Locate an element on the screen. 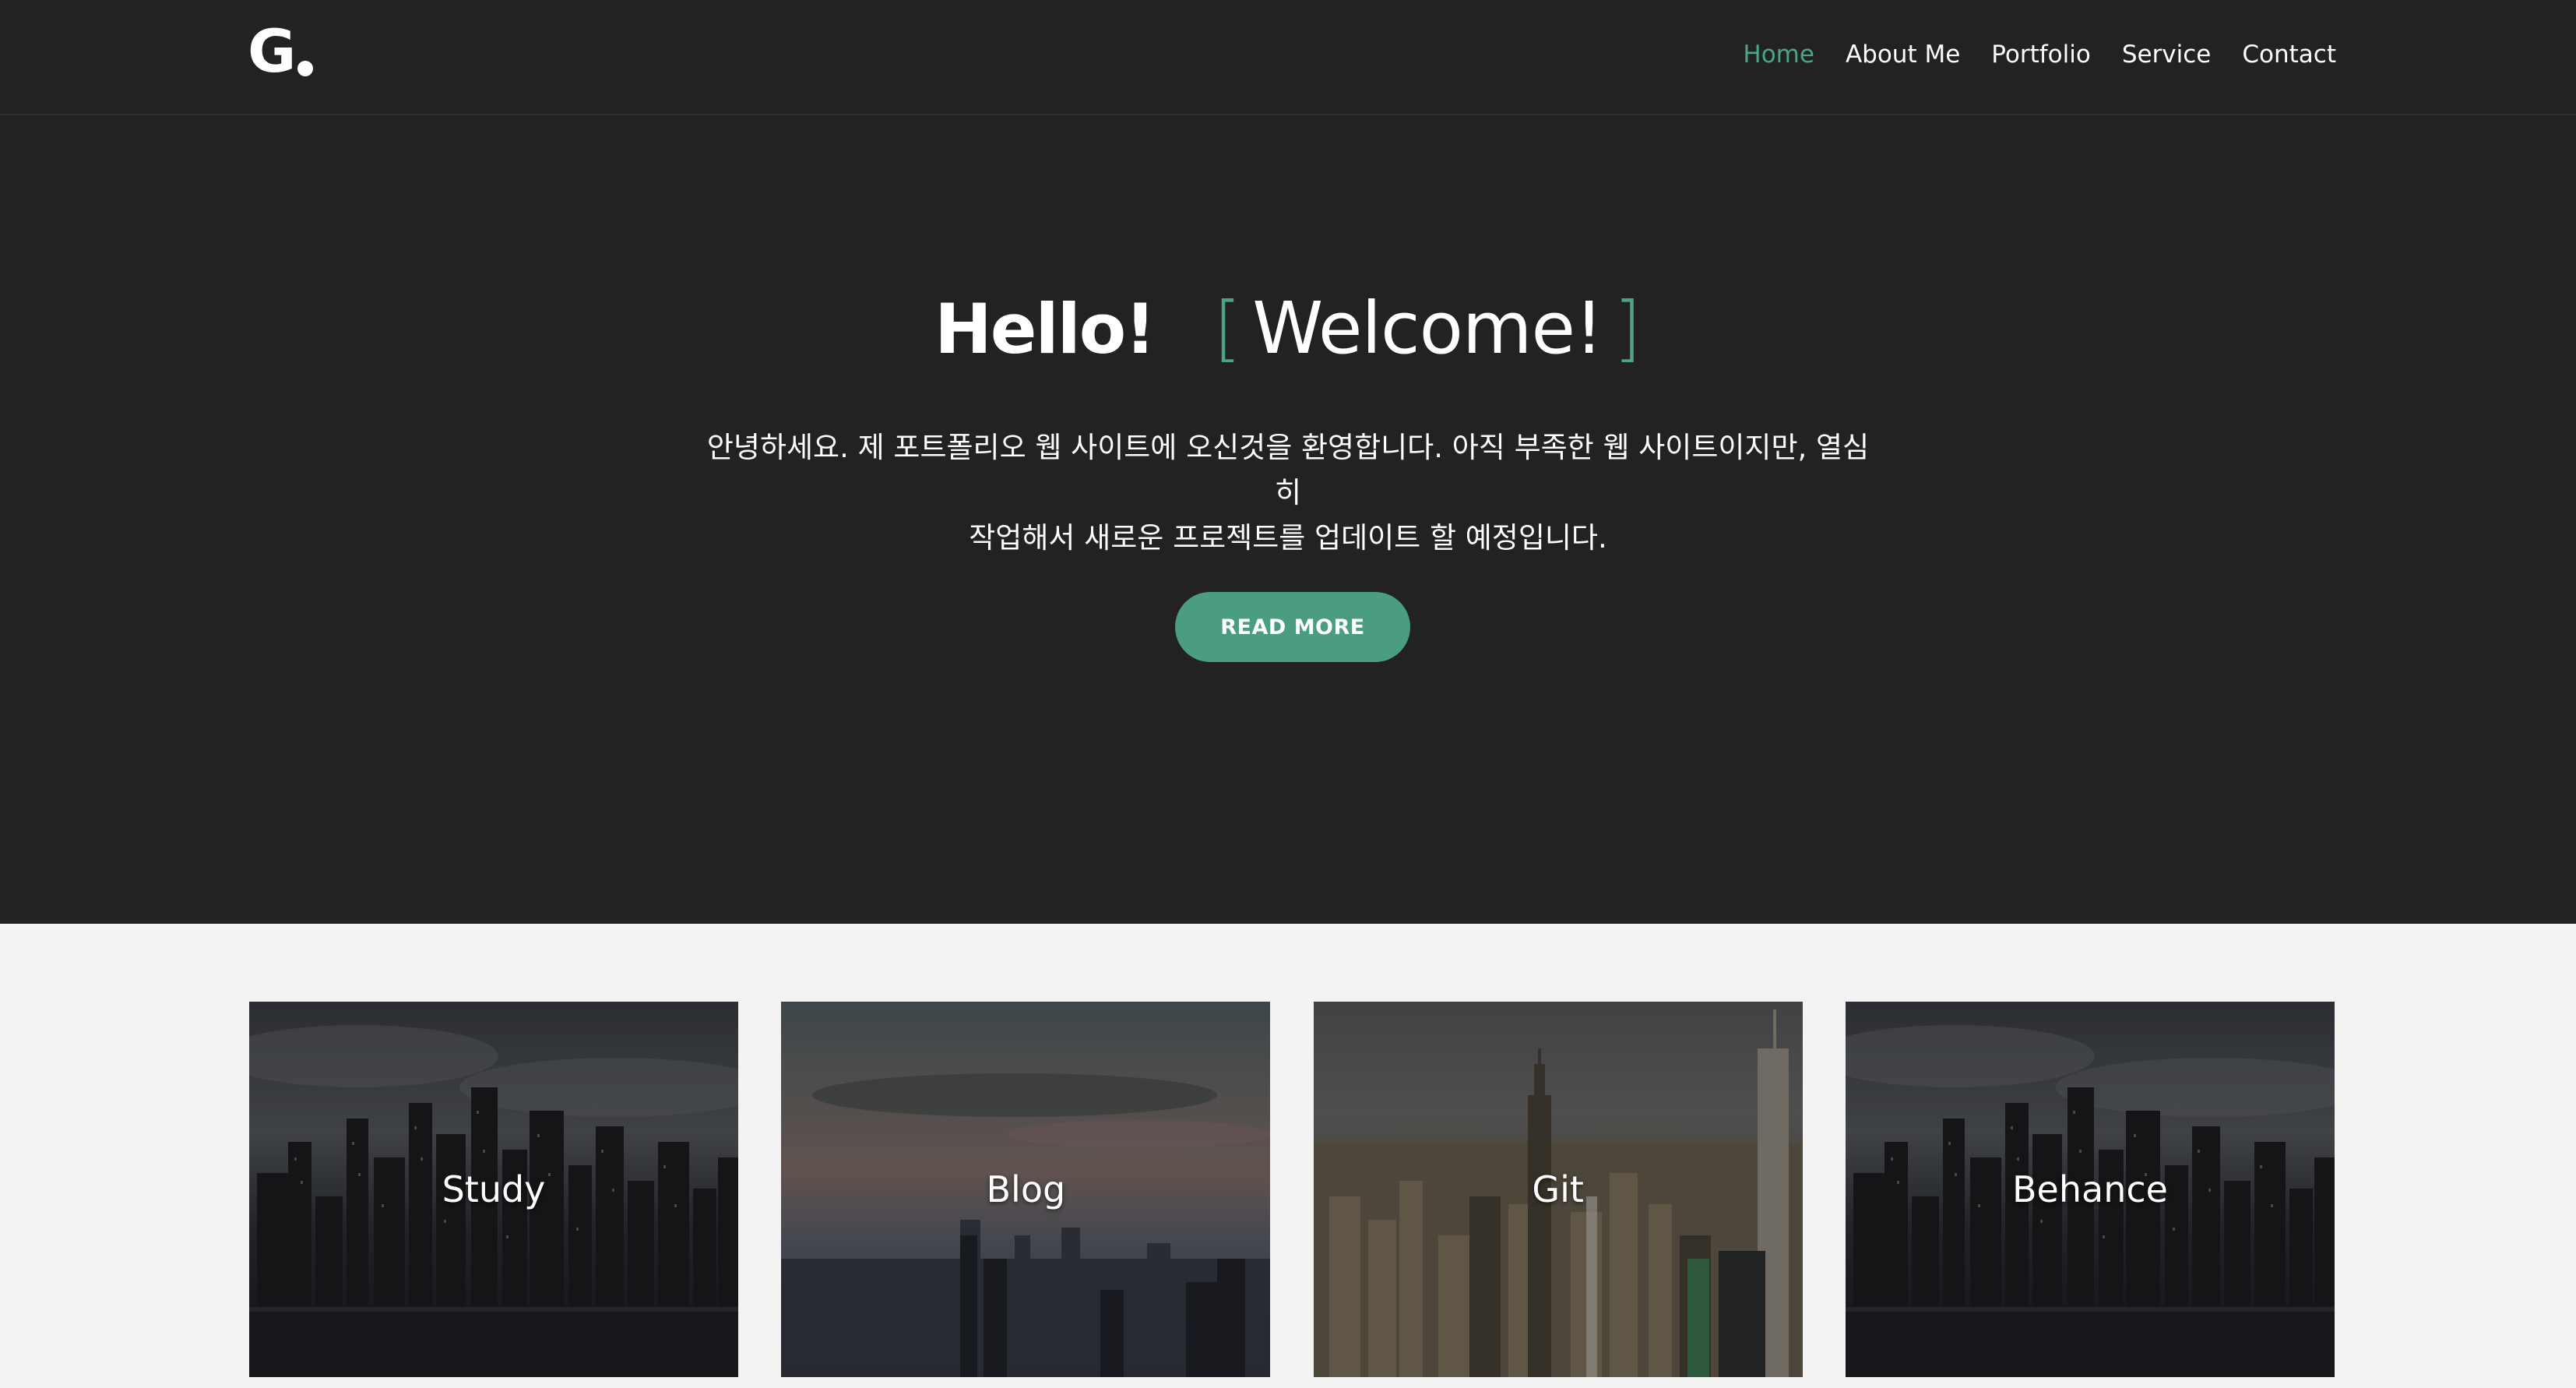 This screenshot has height=1388, width=2576. card-behance: Behance is located at coordinates (2090, 1189).